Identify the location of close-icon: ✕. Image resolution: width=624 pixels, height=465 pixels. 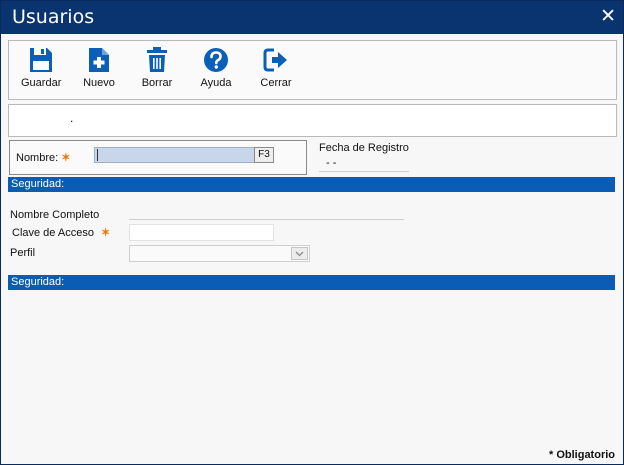
(608, 16).